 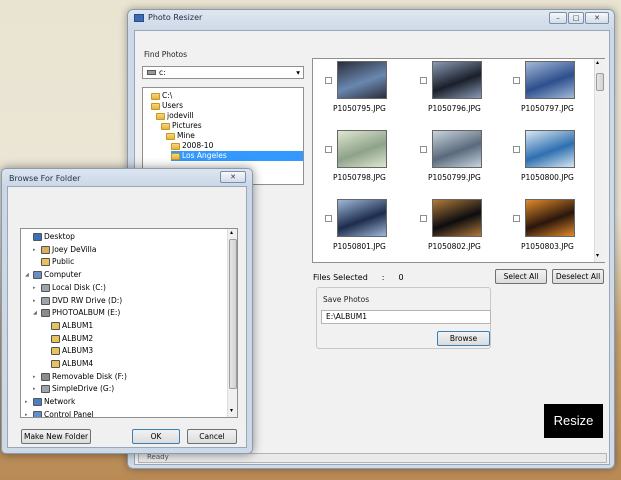 What do you see at coordinates (74, 249) in the screenshot?
I see `dialog-tree-label: Joey DeVilla` at bounding box center [74, 249].